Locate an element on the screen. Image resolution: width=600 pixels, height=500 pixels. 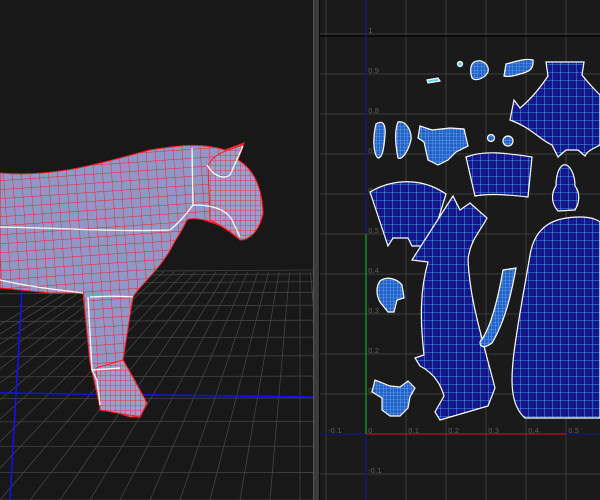
u-tick-label: 0.3 is located at coordinates (493, 431).